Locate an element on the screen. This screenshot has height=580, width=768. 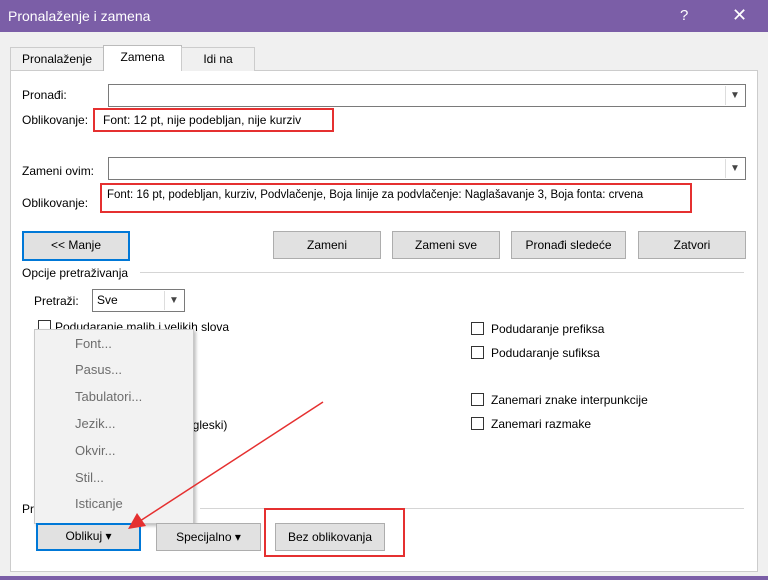
annotation-arrow-icon is located at coordinates (226, 465).